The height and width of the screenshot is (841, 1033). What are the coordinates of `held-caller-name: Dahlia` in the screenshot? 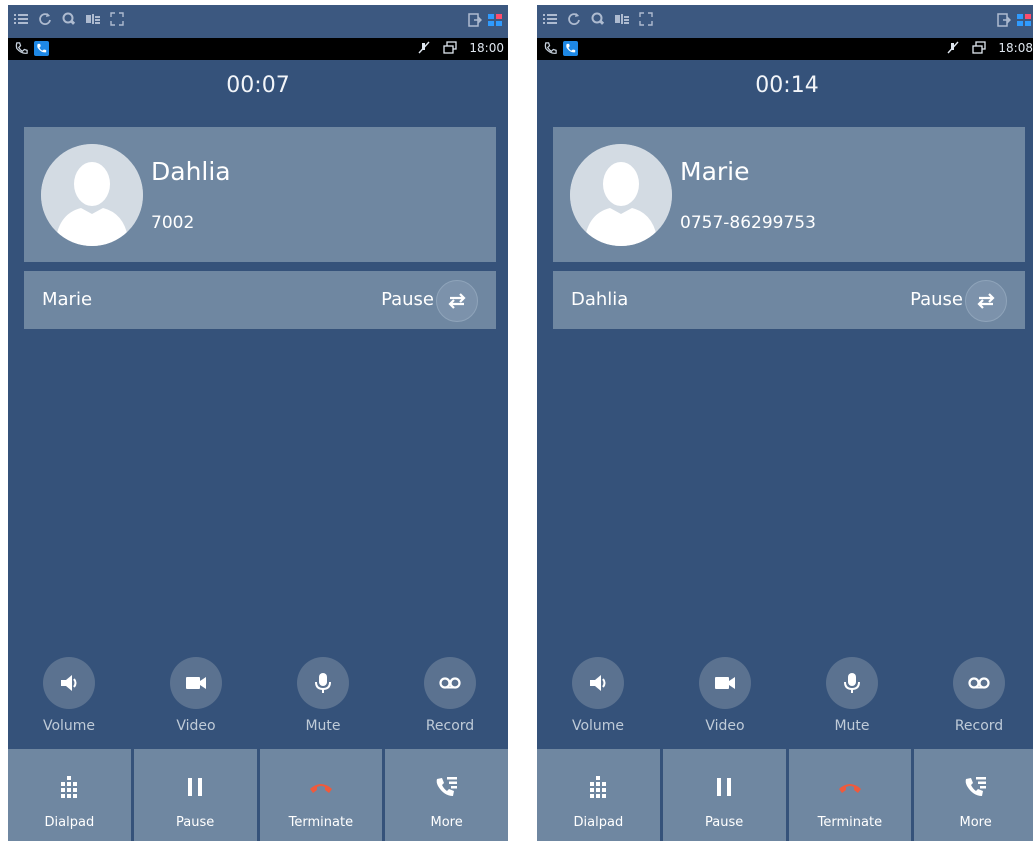 It's located at (600, 299).